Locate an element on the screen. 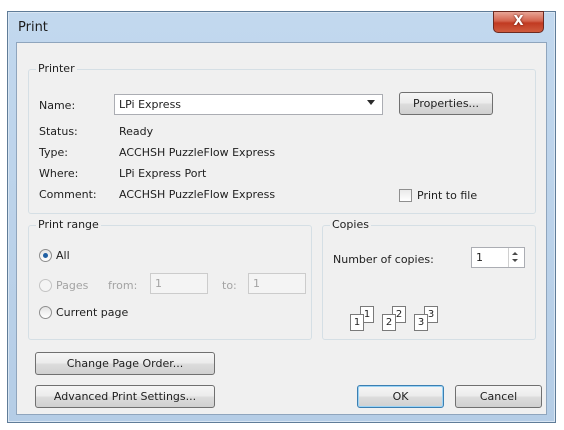  title-bar: Print X is located at coordinates (281, 26).